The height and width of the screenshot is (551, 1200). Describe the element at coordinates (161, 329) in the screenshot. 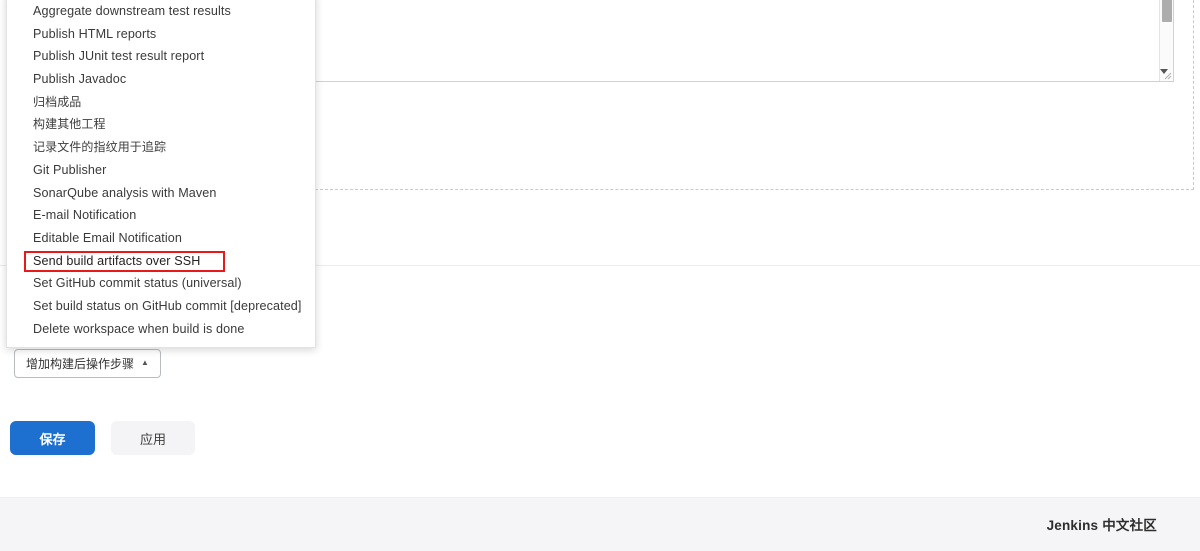

I see `dropdown-item: Delete workspace when build is done` at that location.